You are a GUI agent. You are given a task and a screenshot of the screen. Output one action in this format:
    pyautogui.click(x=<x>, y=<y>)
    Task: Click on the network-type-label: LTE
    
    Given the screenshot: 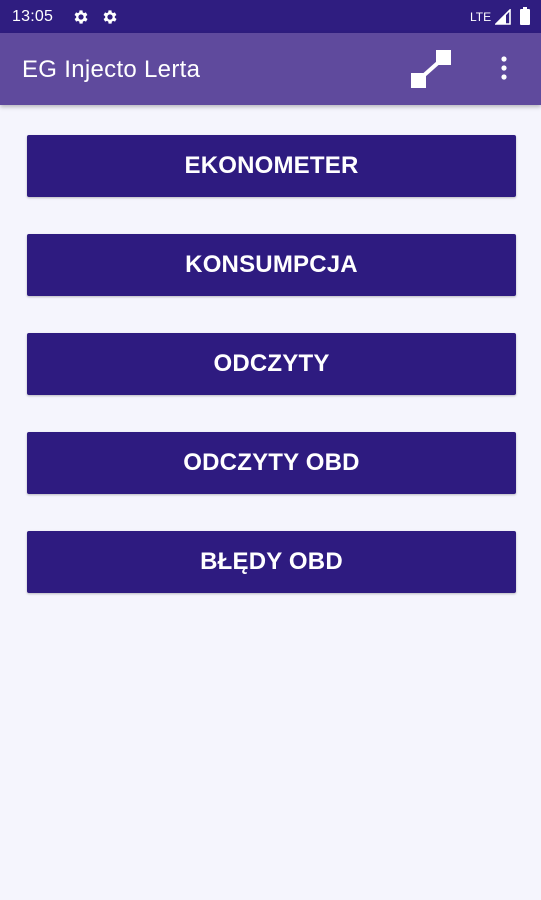 What is the action you would take?
    pyautogui.click(x=481, y=17)
    